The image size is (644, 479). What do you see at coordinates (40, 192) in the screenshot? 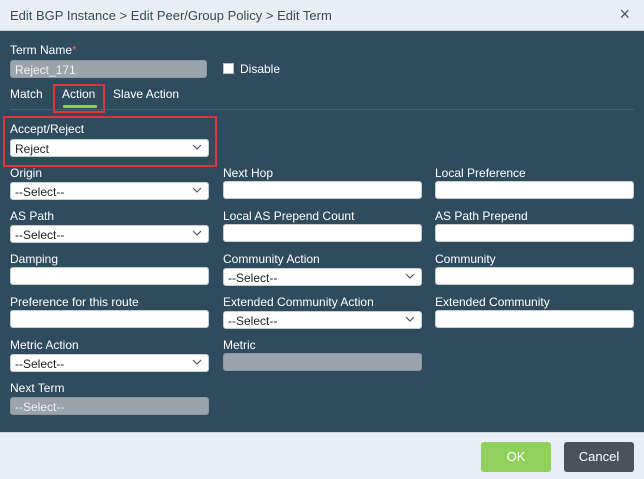
I see `origin-value: --Select--` at bounding box center [40, 192].